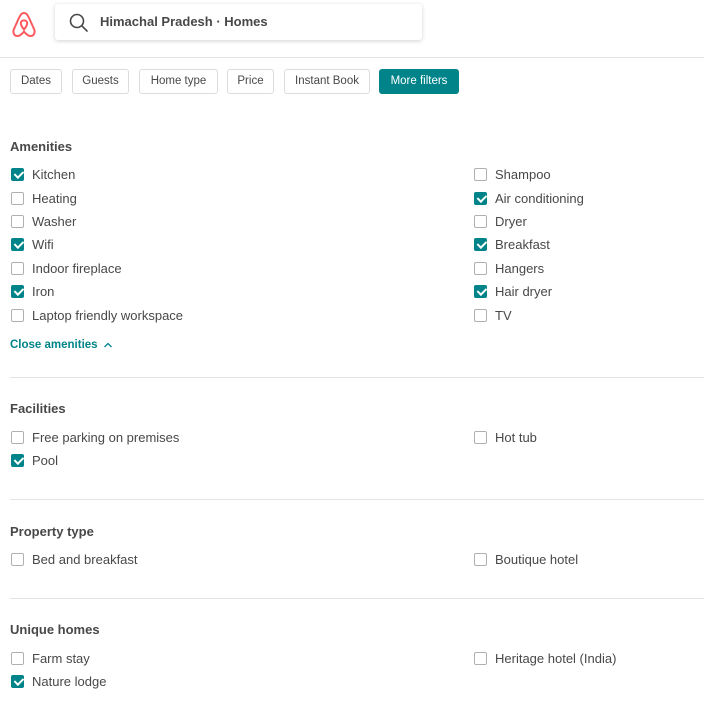 This screenshot has width=704, height=709. Describe the element at coordinates (24, 24) in the screenshot. I see `airbnb-logo-icon` at that location.